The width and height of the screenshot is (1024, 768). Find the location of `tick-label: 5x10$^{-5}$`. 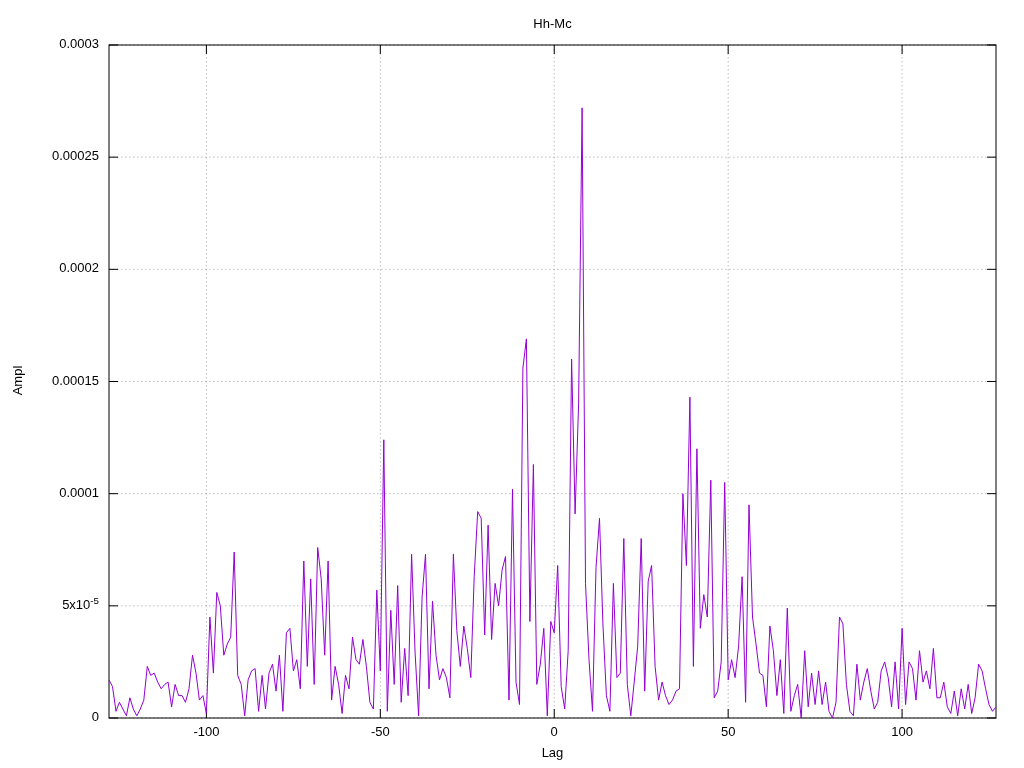

tick-label: 5x10$^{-5}$ is located at coordinates (80, 604).